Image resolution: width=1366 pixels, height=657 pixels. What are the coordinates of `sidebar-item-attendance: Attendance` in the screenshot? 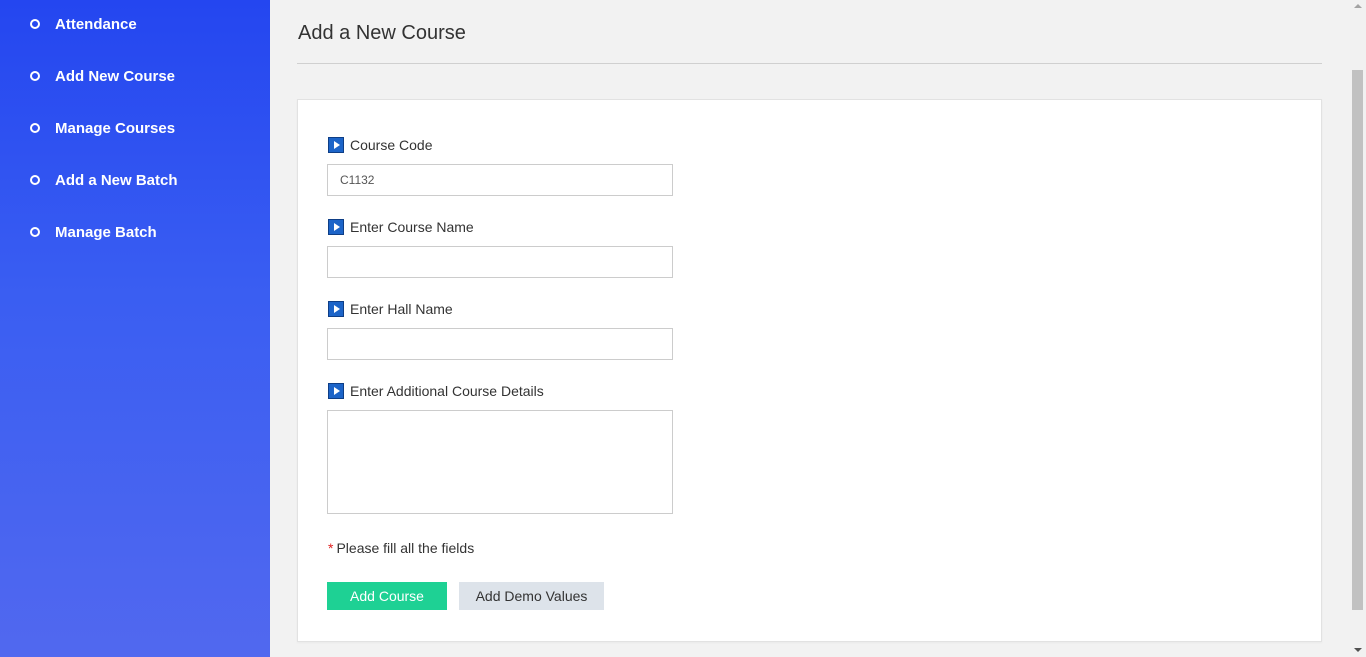 It's located at (135, 24).